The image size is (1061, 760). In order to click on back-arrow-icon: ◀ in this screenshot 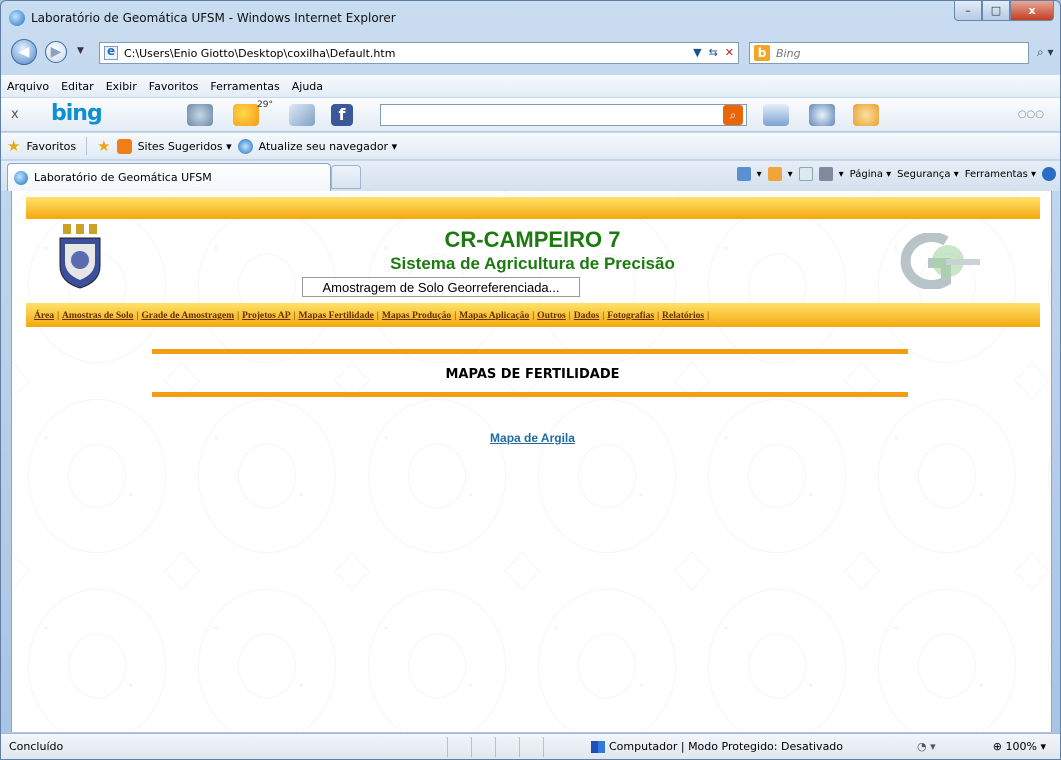, I will do `click(24, 52)`.